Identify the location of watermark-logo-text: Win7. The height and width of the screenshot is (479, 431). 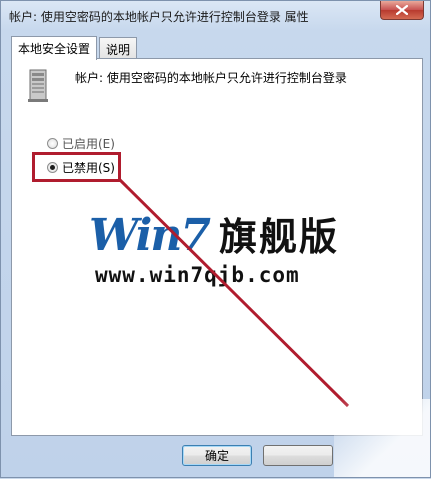
(150, 235).